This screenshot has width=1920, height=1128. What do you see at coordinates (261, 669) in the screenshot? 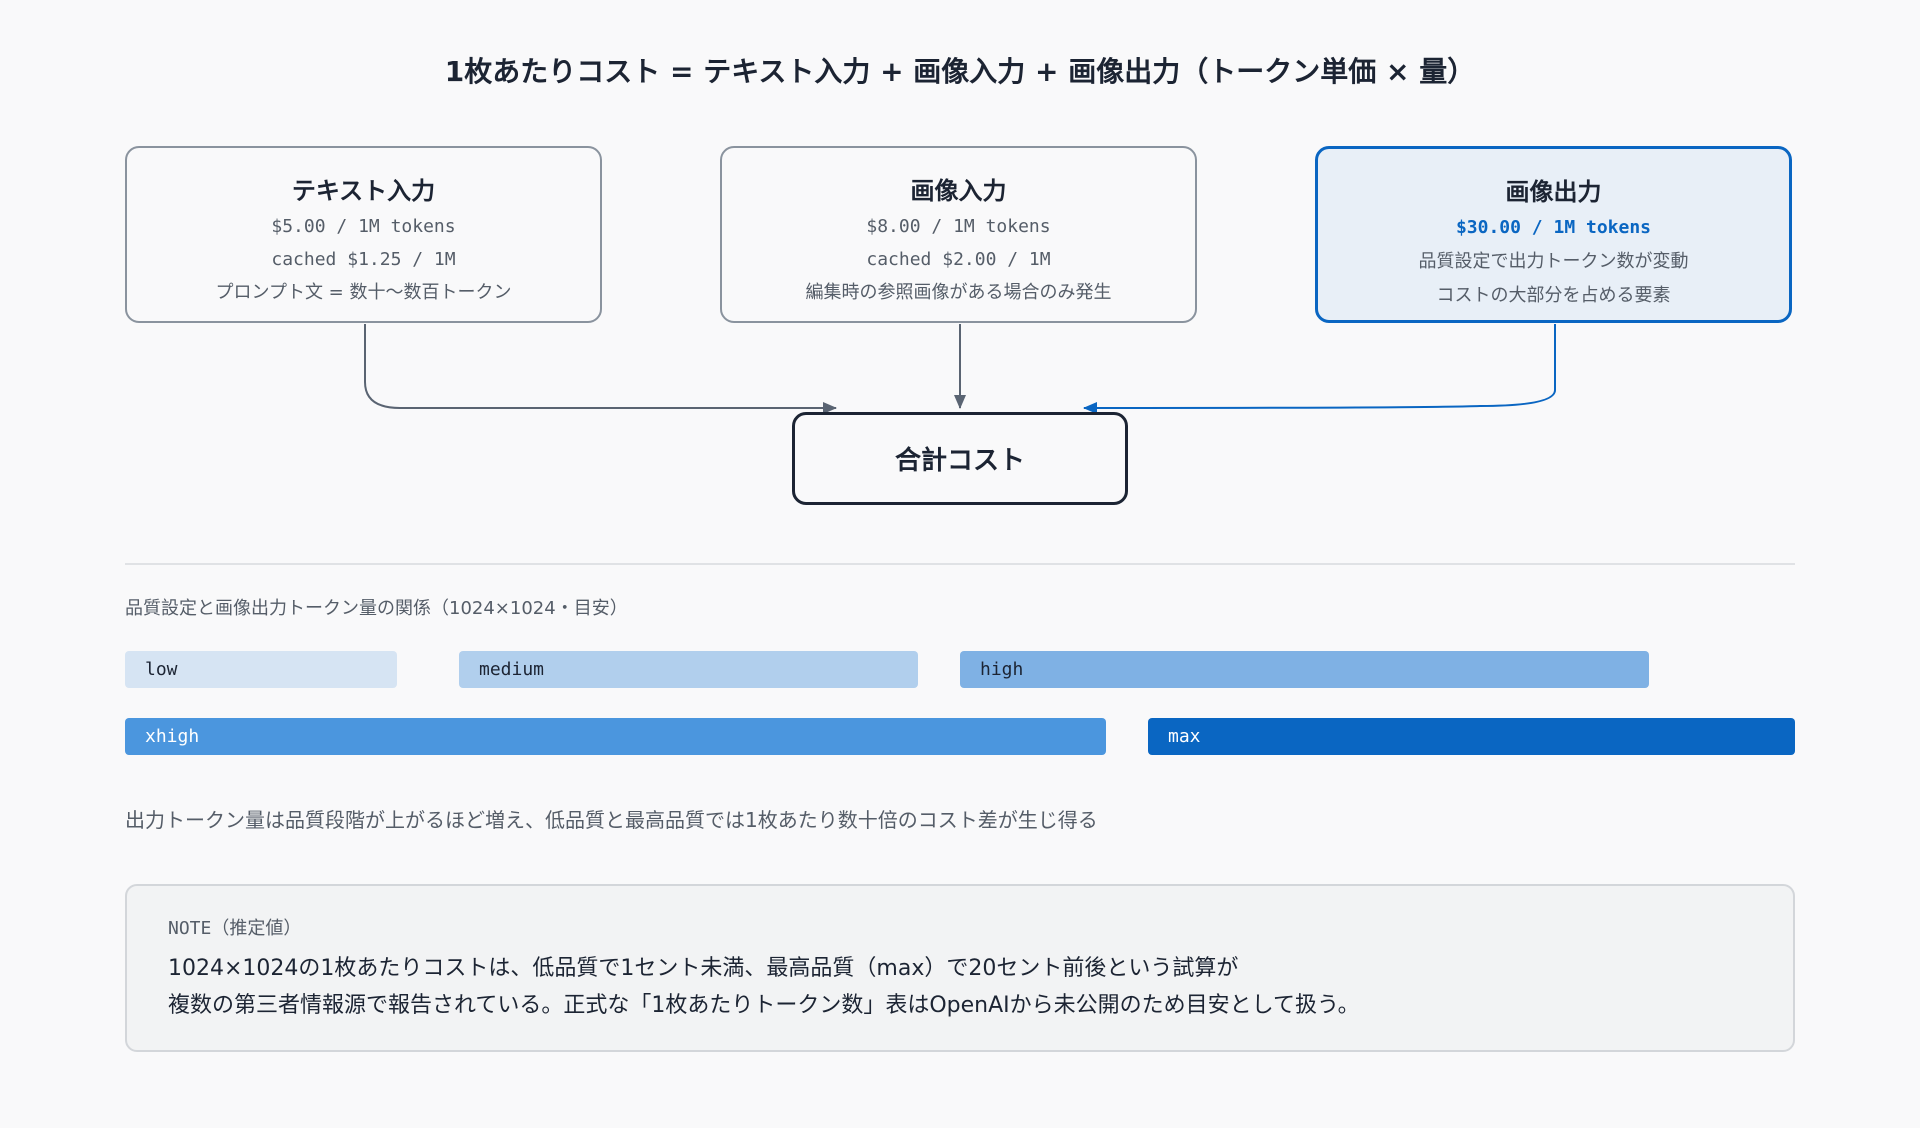
I see `quality-bar-low: low` at bounding box center [261, 669].